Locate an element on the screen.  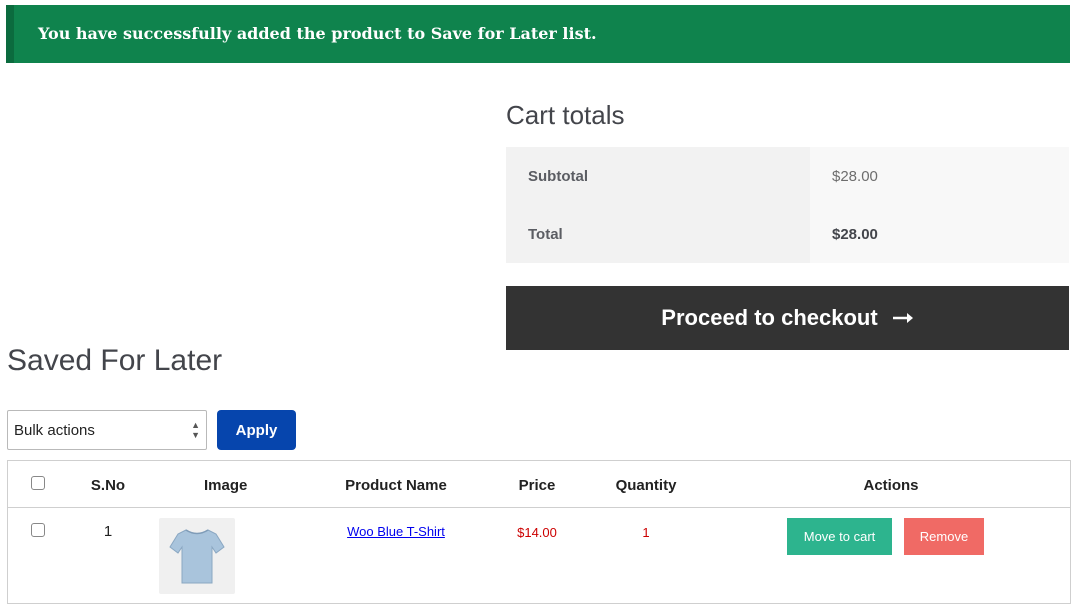
total-row: Total $28.00 is located at coordinates (787, 234).